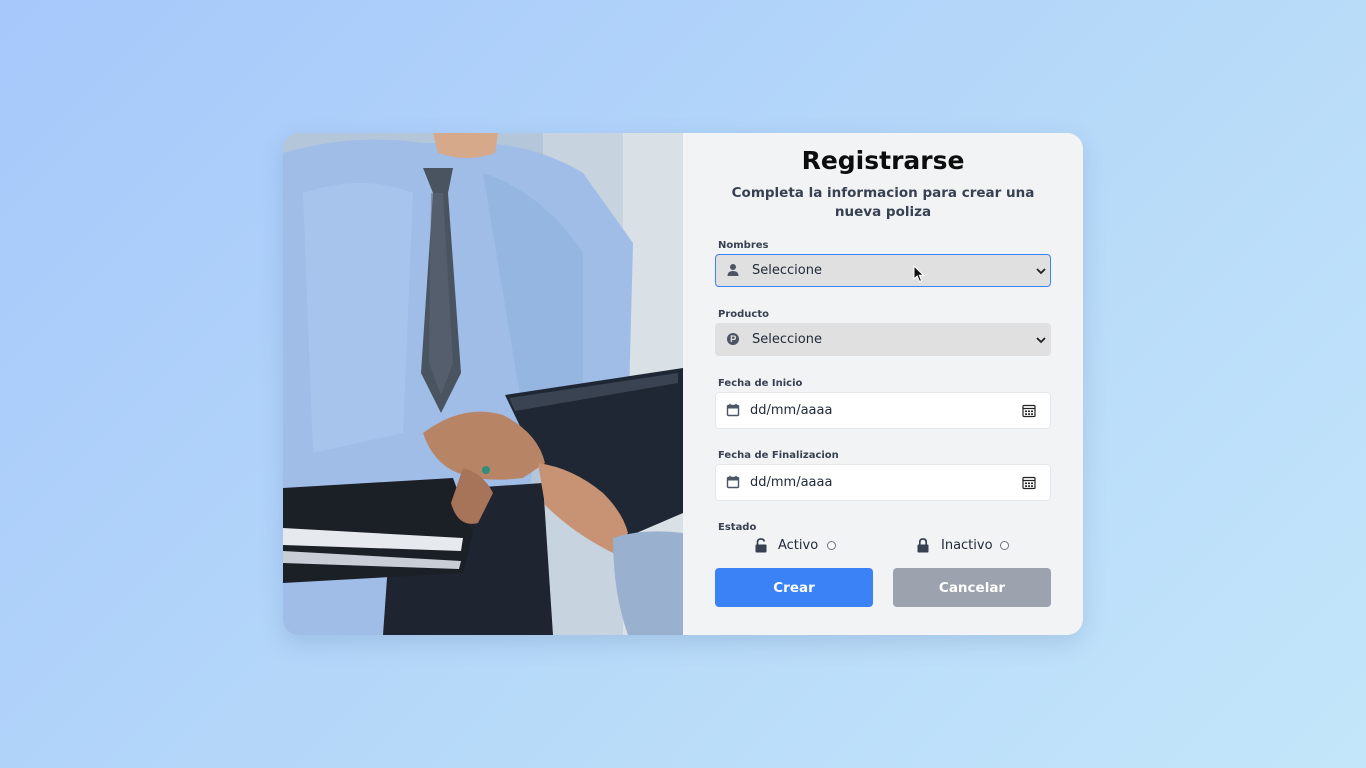  I want to click on nombres-value: Seleccione, so click(787, 270).